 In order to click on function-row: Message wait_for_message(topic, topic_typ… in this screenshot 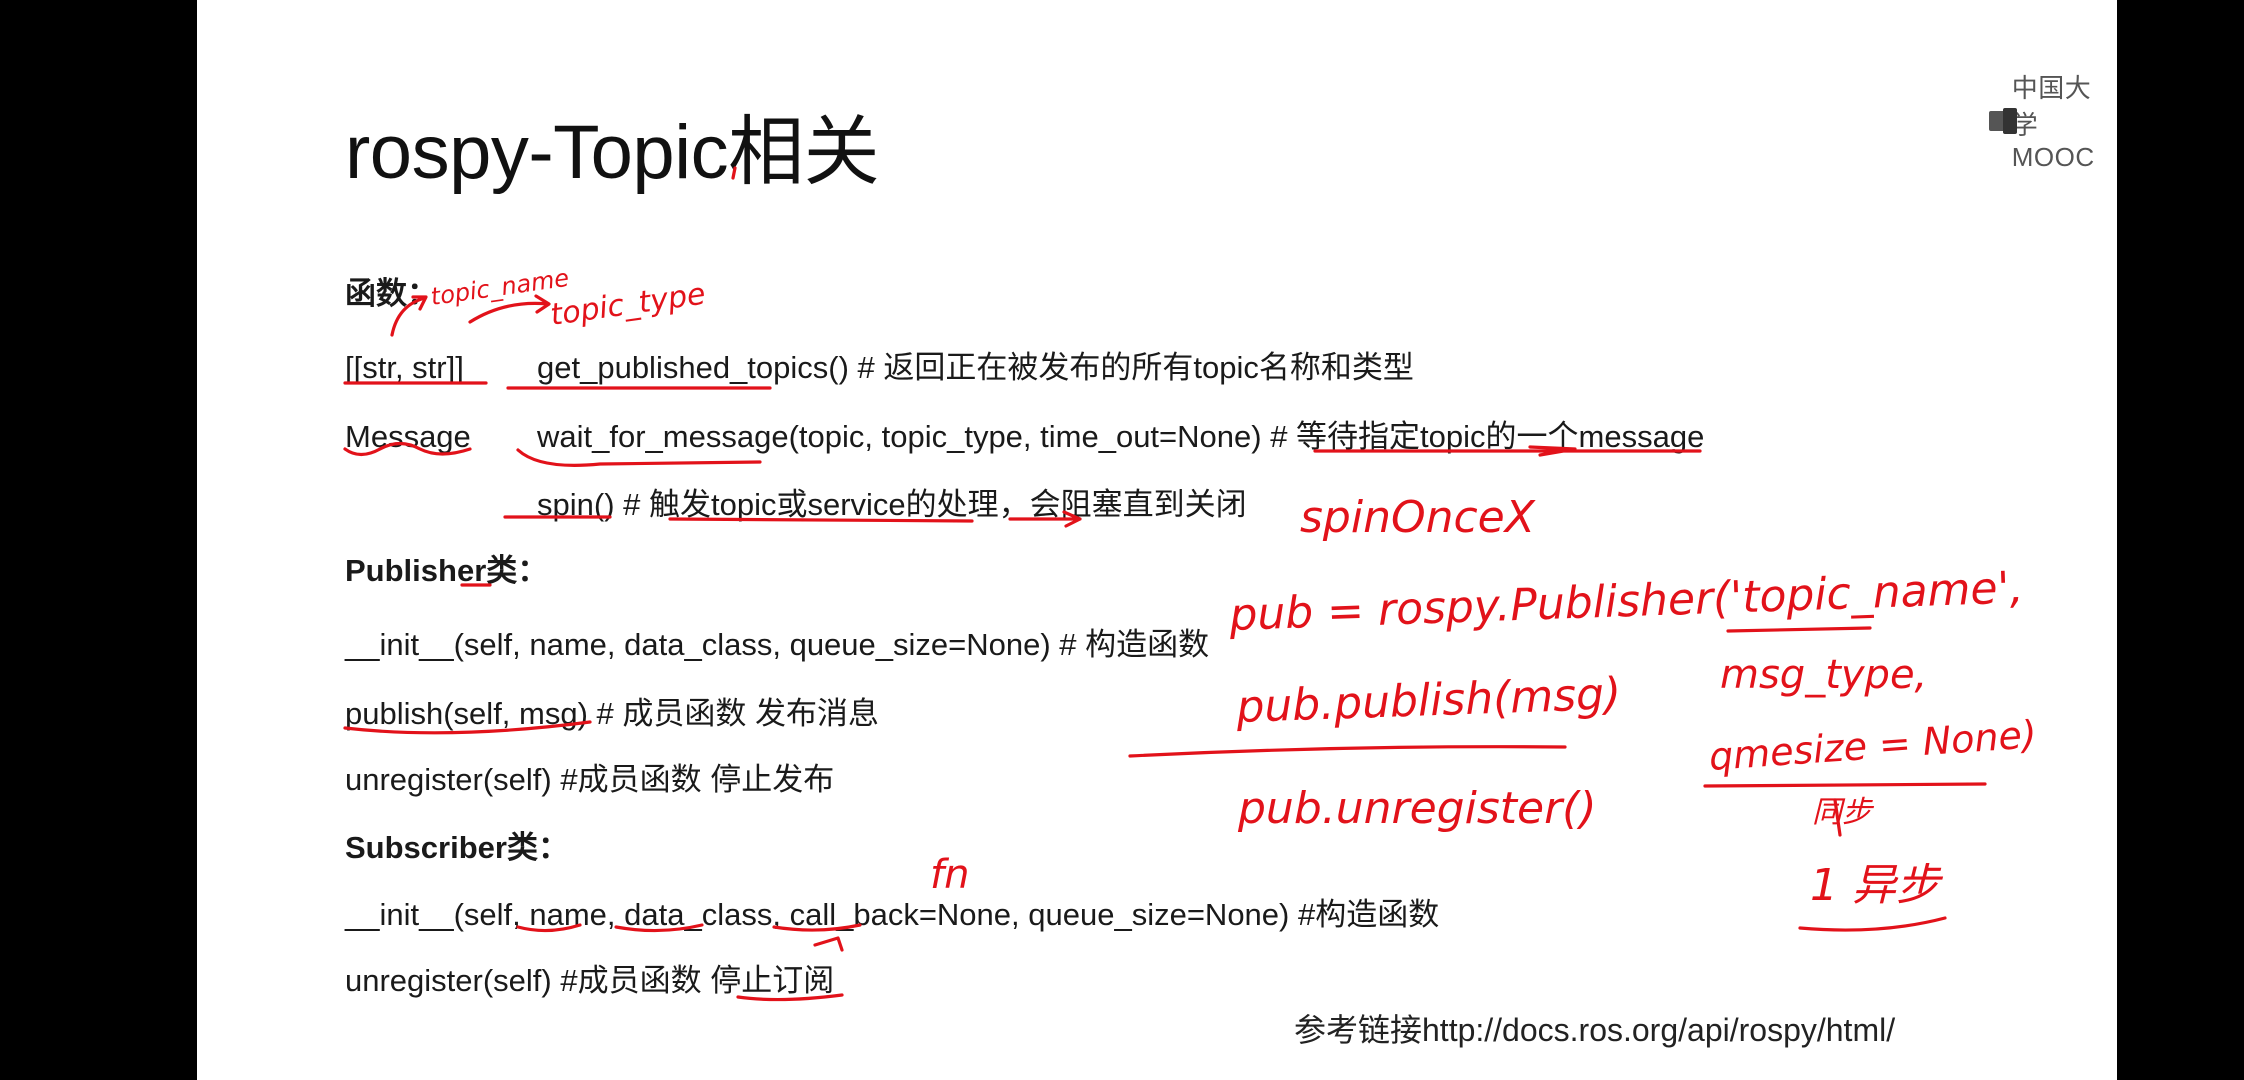, I will do `click(1024, 433)`.